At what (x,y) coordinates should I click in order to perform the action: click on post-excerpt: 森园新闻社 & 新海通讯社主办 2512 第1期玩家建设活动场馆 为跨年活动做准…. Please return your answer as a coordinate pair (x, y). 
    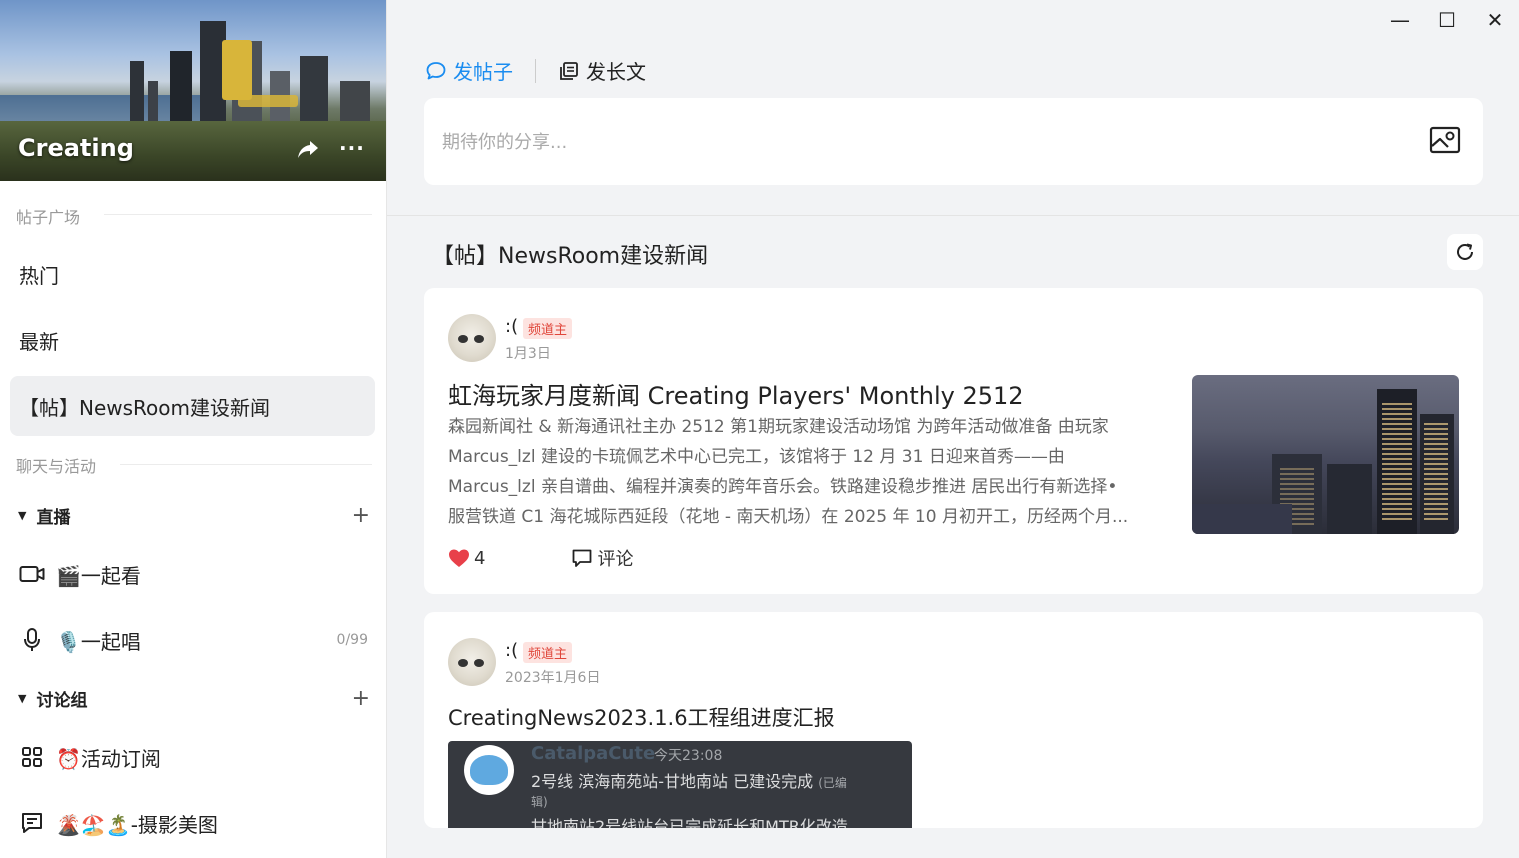
    Looking at the image, I should click on (804, 472).